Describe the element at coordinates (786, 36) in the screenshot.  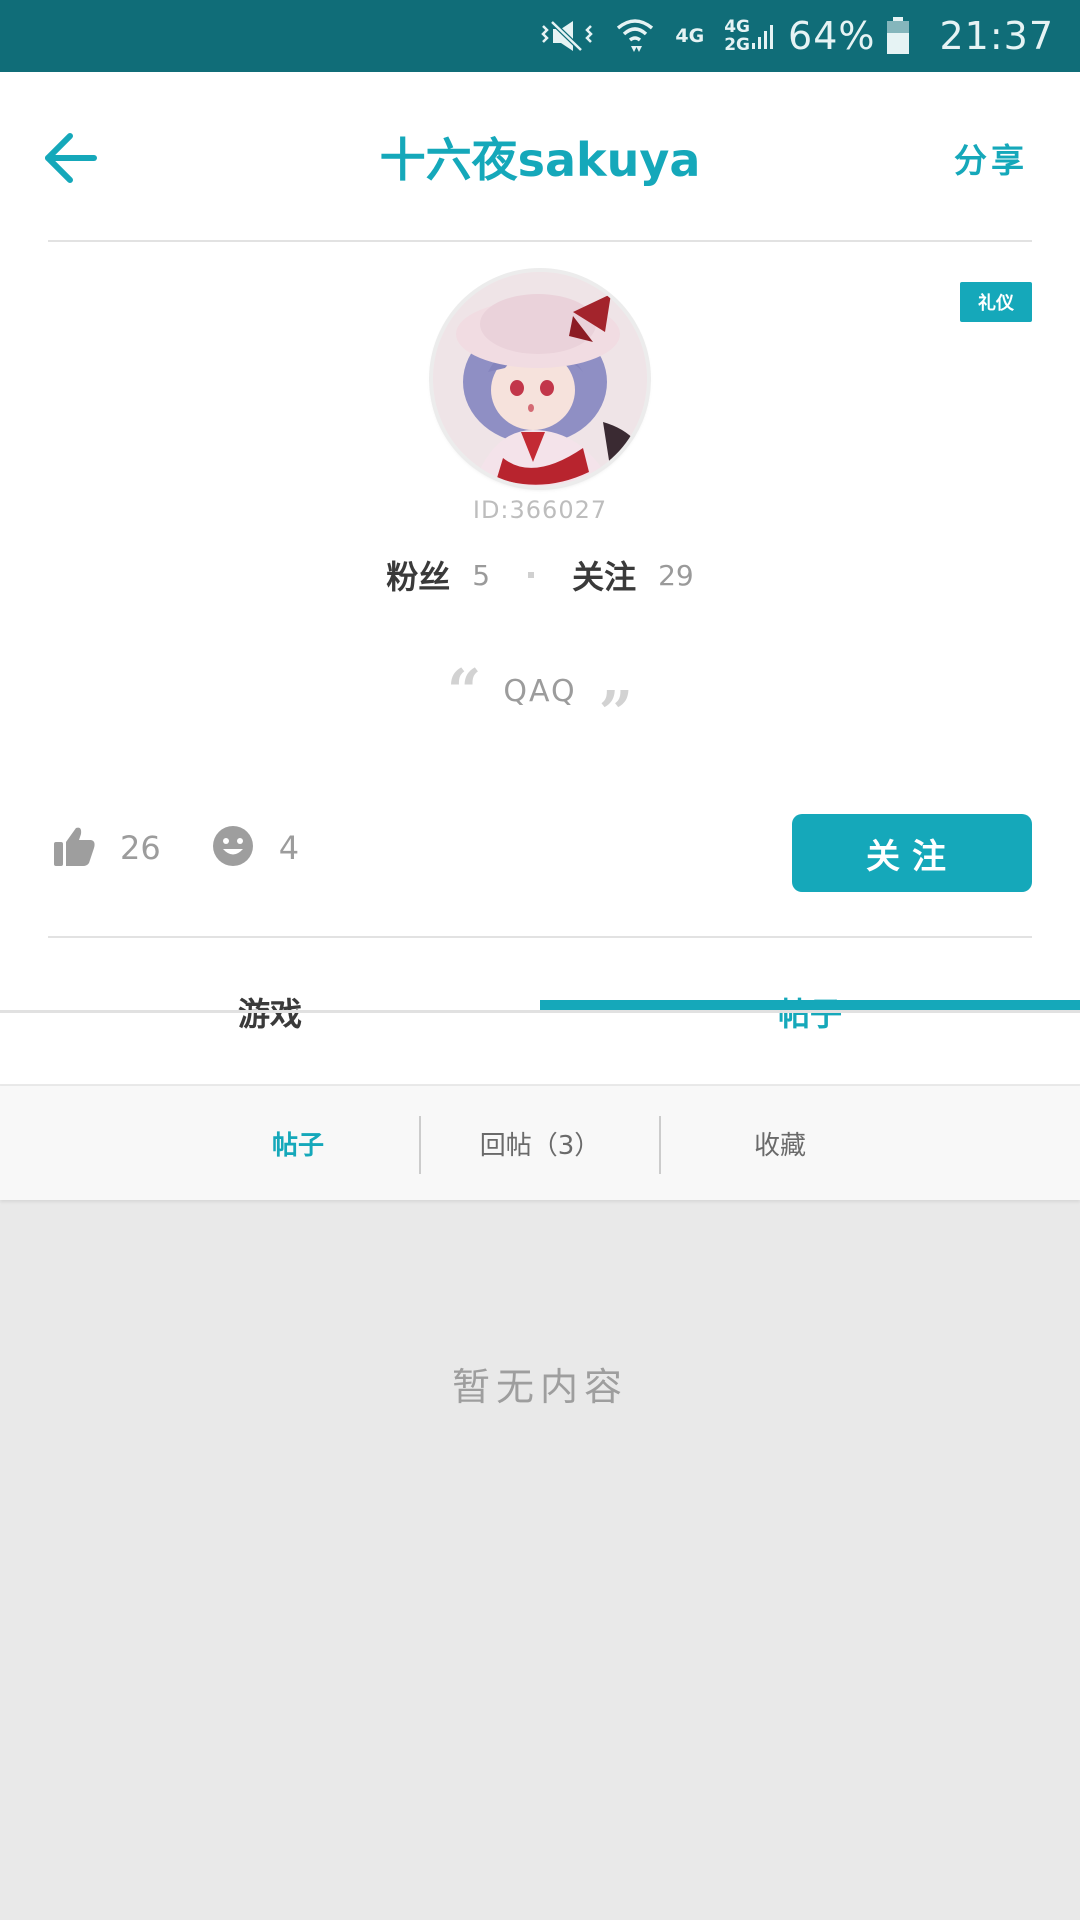
I see `status-bar-icons: 4G 4G 2G 64% 21:37` at that location.